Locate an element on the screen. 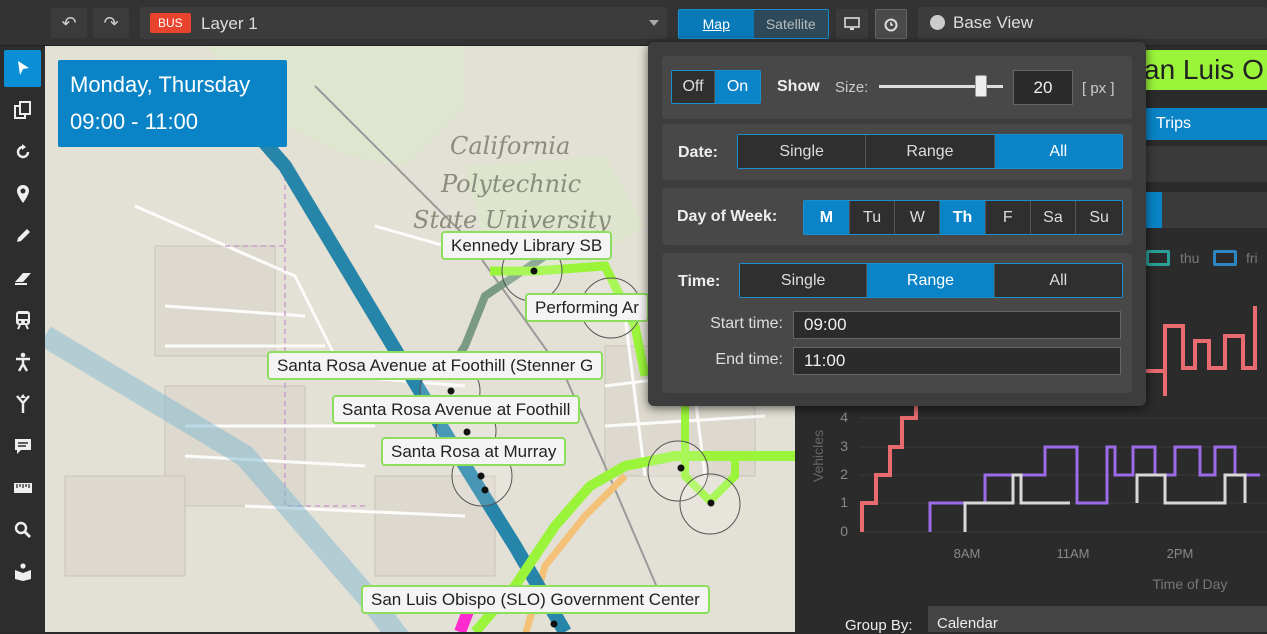 The image size is (1267, 634). eraser-icon is located at coordinates (22, 279).